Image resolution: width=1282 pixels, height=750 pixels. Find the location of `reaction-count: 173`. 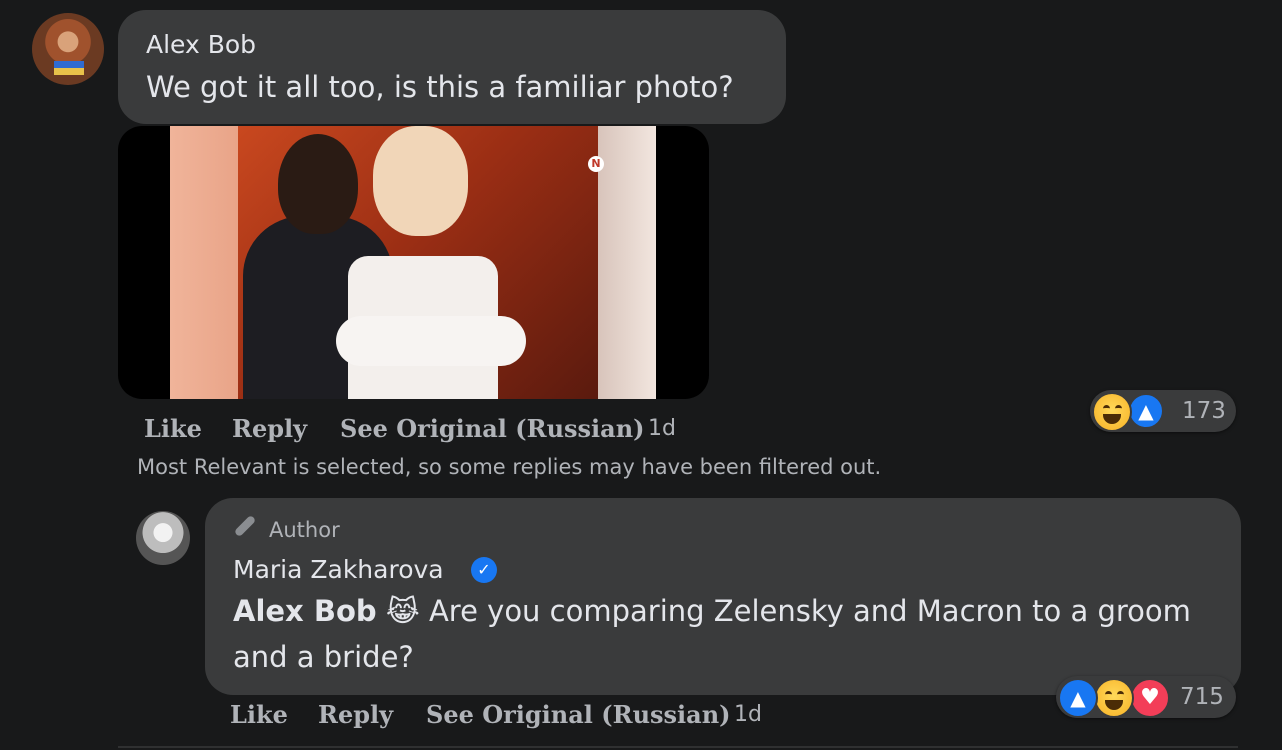

reaction-count: 173 is located at coordinates (1204, 411).